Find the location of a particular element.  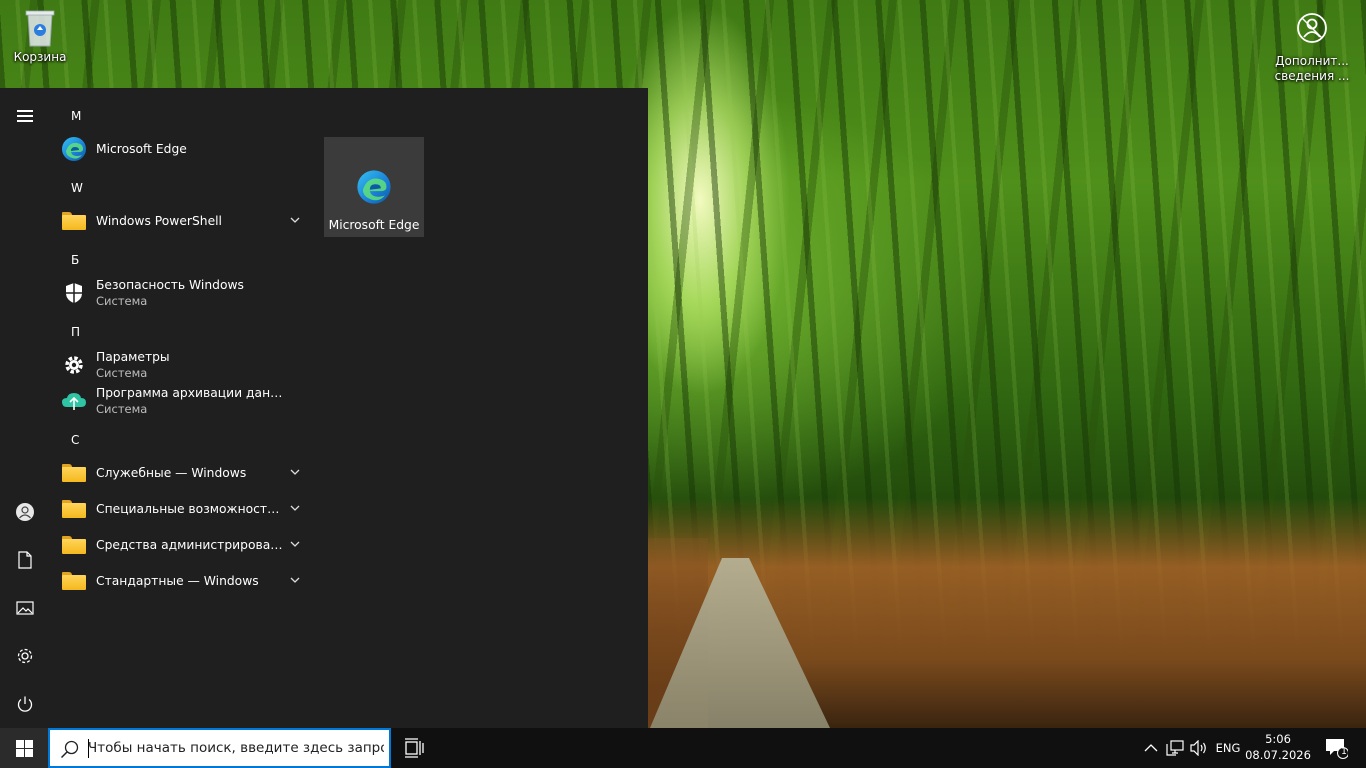

app-item-windows-powershell: Windows PowerShell is located at coordinates (185, 221).